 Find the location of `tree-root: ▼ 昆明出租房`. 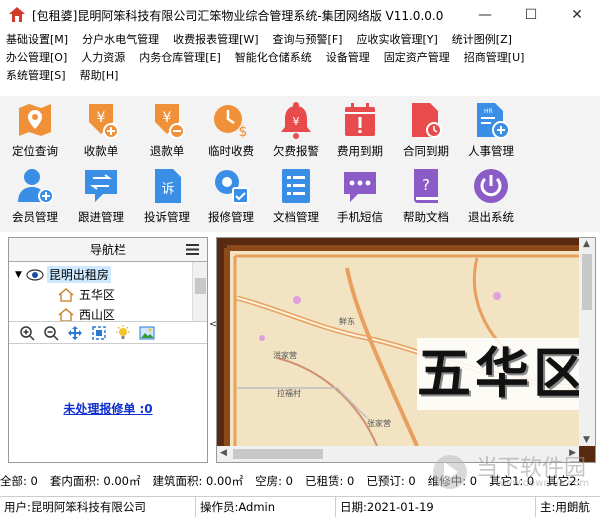

tree-root: ▼ 昆明出租房 is located at coordinates (63, 274).